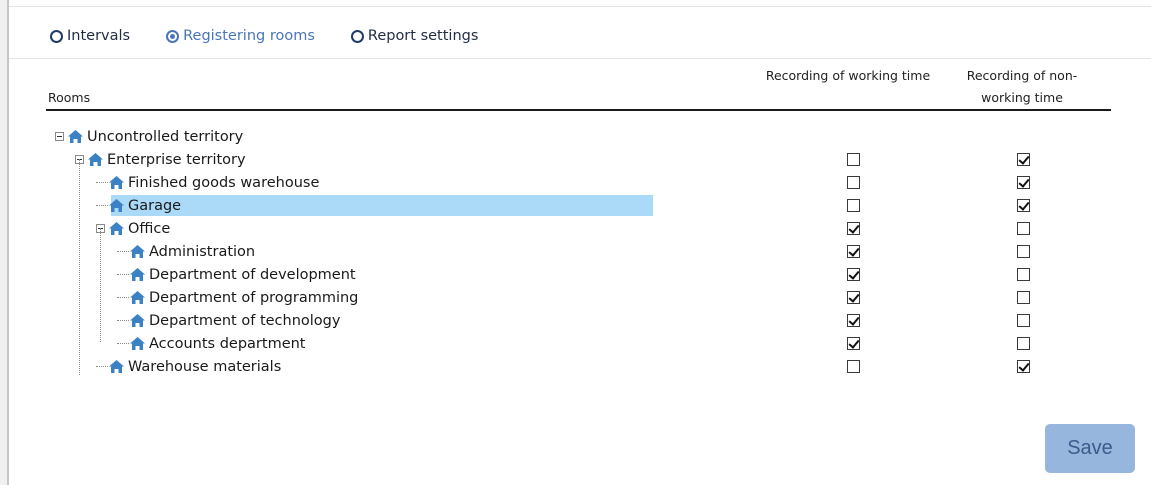 The height and width of the screenshot is (485, 1151). Describe the element at coordinates (575, 297) in the screenshot. I see `room-row: Department of programming` at that location.